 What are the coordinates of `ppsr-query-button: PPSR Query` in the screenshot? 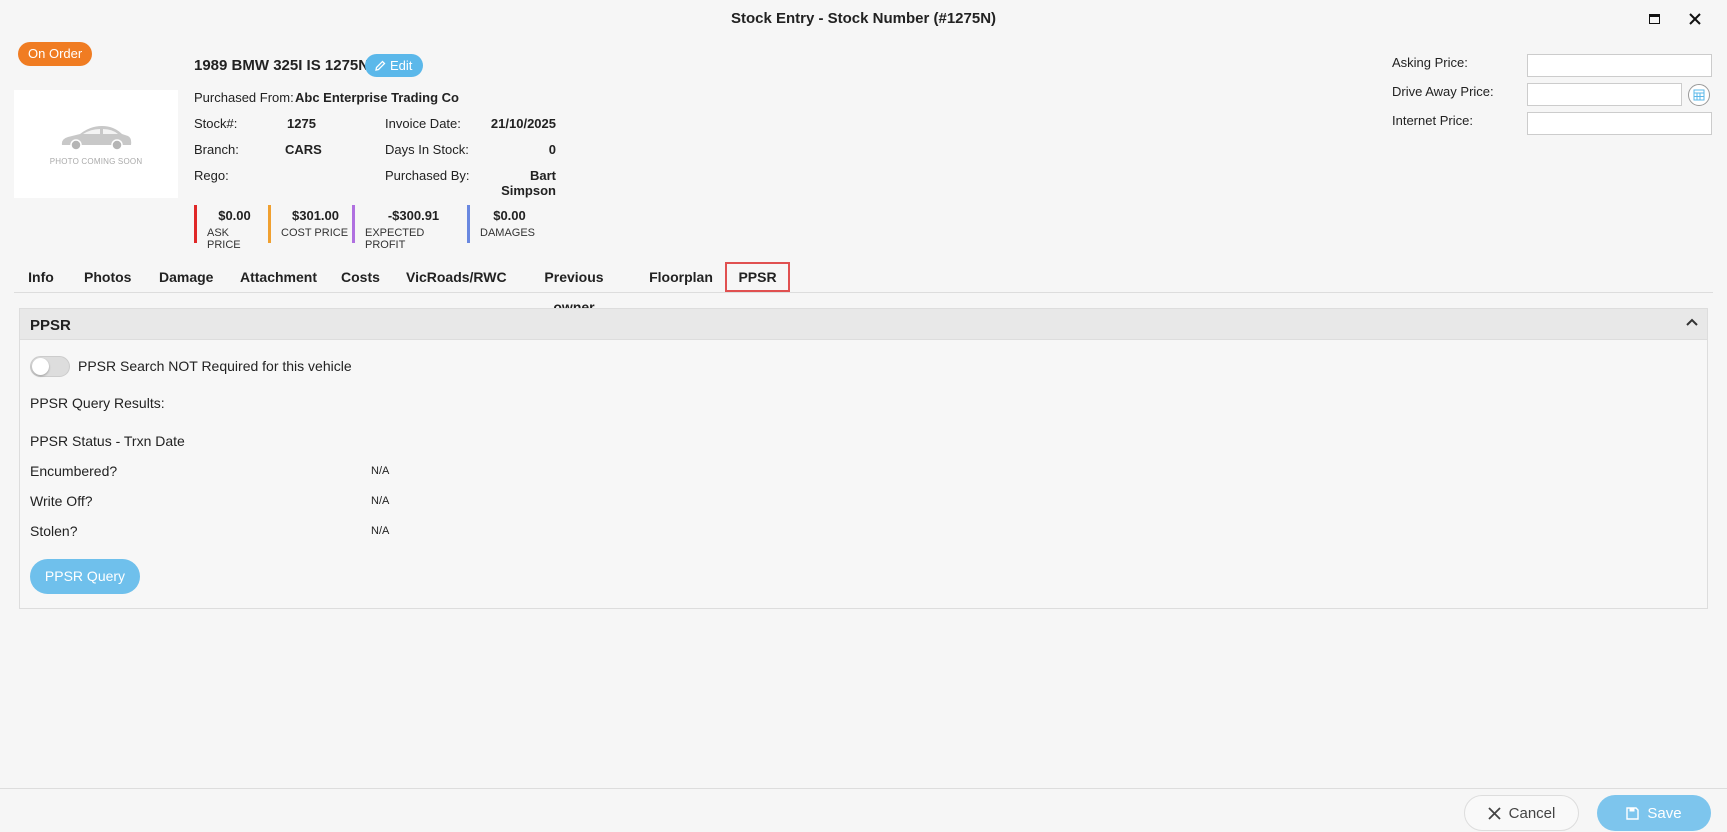 It's located at (85, 576).